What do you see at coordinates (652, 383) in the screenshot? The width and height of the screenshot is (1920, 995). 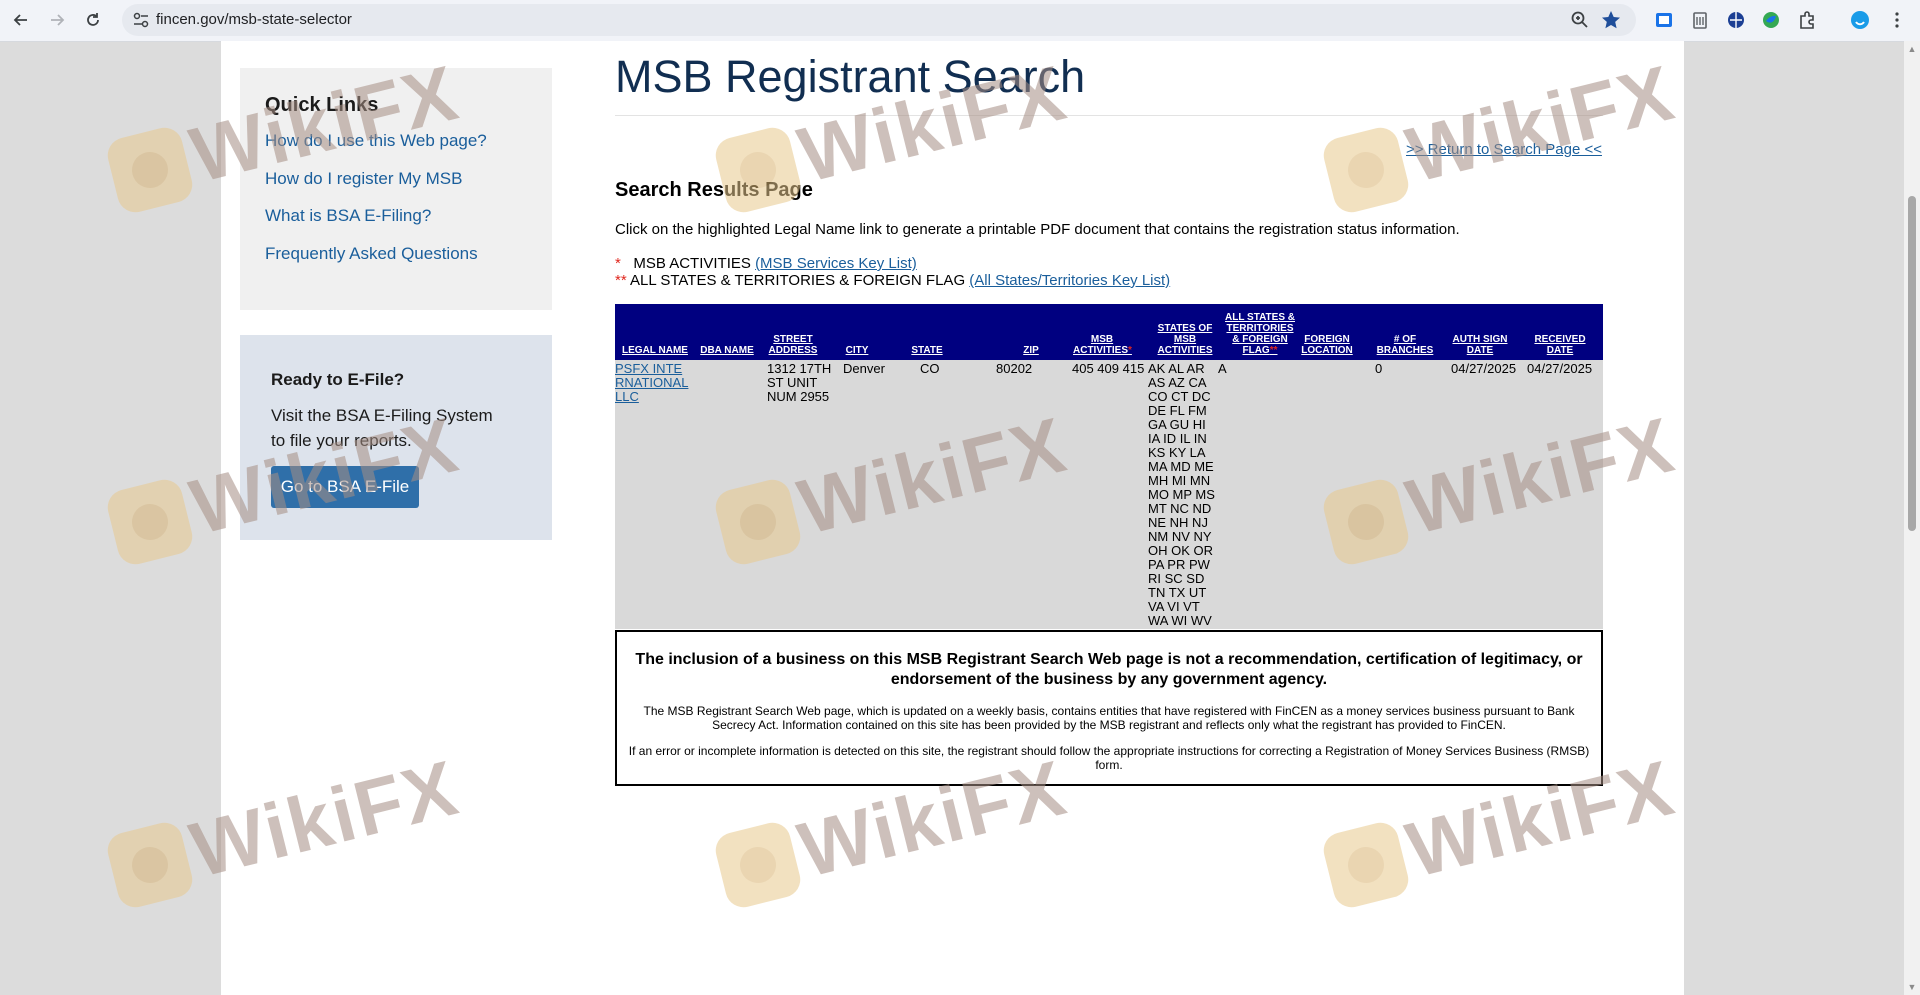 I see `cell-legal-name-link: PSFX INTERNATIONAL LLC` at bounding box center [652, 383].